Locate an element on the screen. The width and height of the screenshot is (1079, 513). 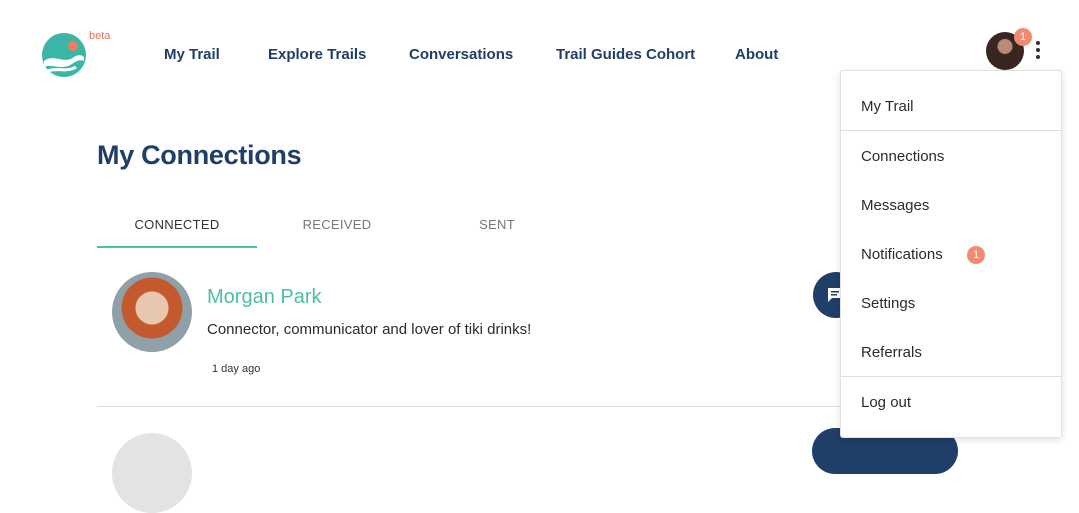
beta-label: beta is located at coordinates (100, 36).